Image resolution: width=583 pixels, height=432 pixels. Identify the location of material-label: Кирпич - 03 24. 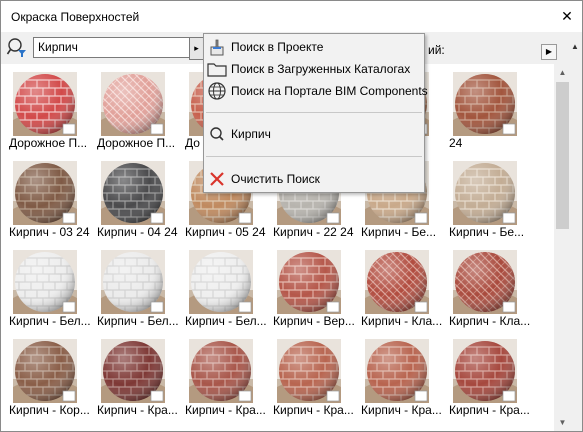
(49, 232).